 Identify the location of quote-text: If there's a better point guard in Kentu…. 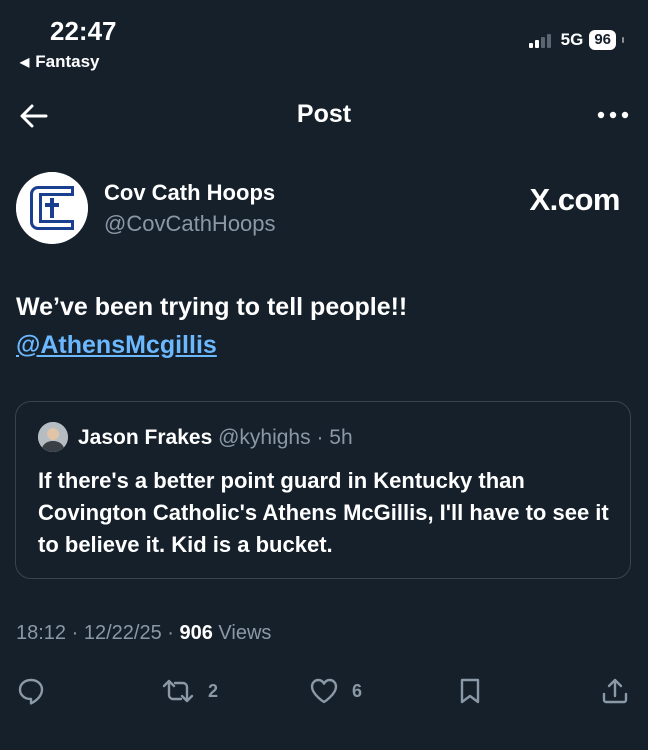
(323, 512).